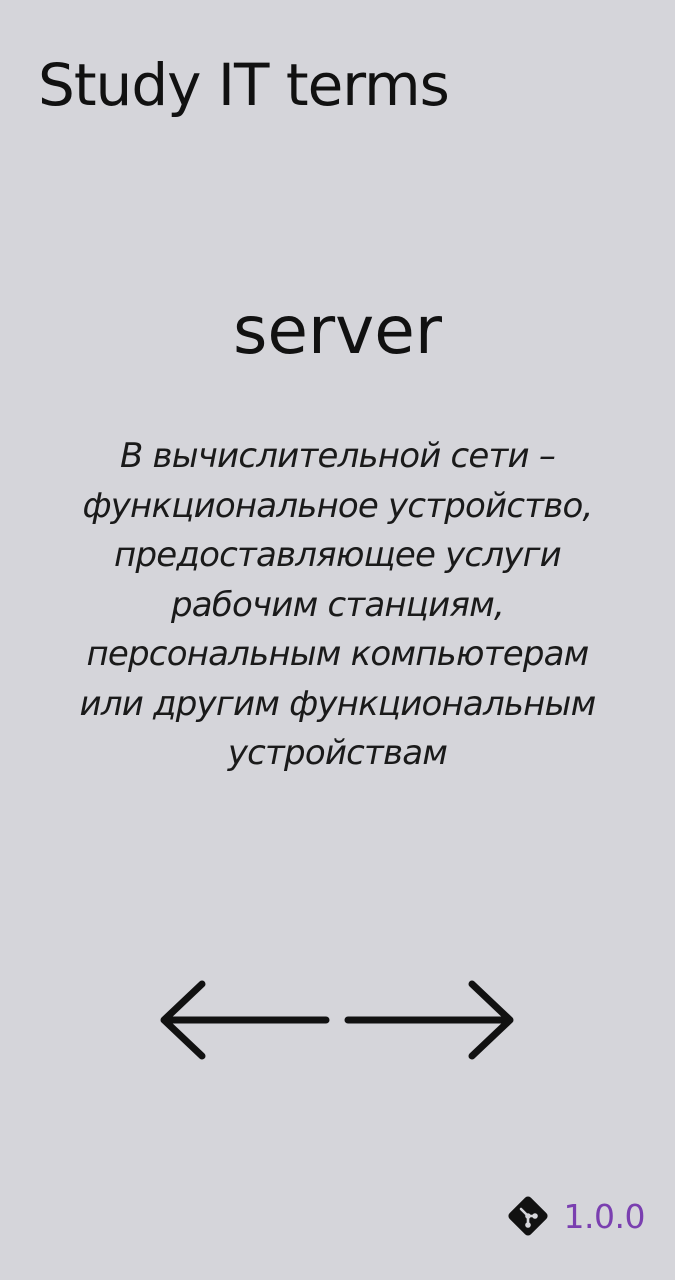  I want to click on arrow-right-icon, so click(429, 1020).